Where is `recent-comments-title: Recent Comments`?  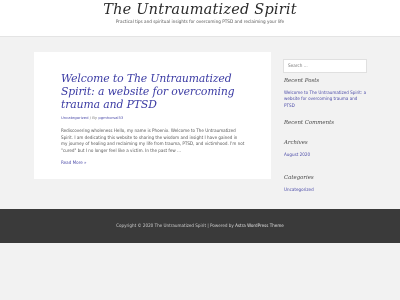 recent-comments-title: Recent Comments is located at coordinates (309, 123).